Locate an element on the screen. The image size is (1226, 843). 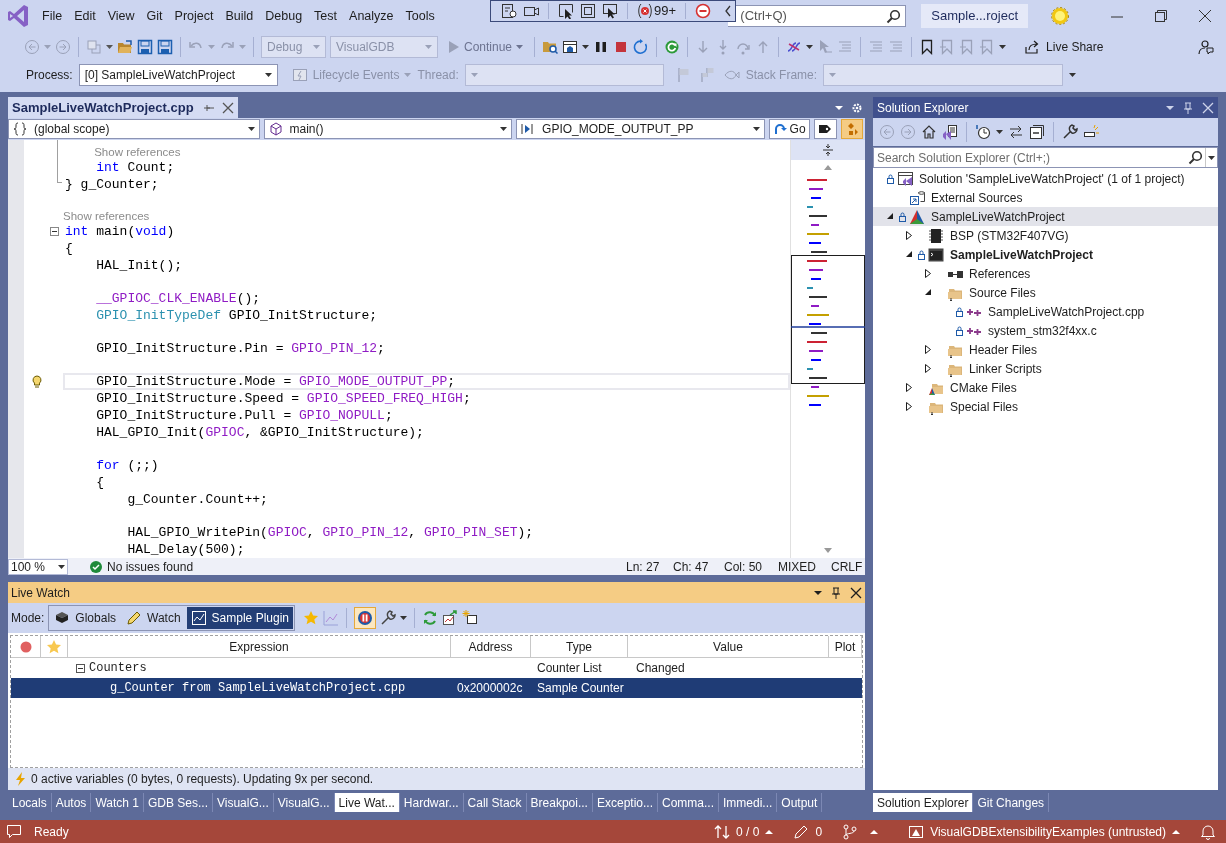
navigation-dropdown: main() is located at coordinates (388, 129).